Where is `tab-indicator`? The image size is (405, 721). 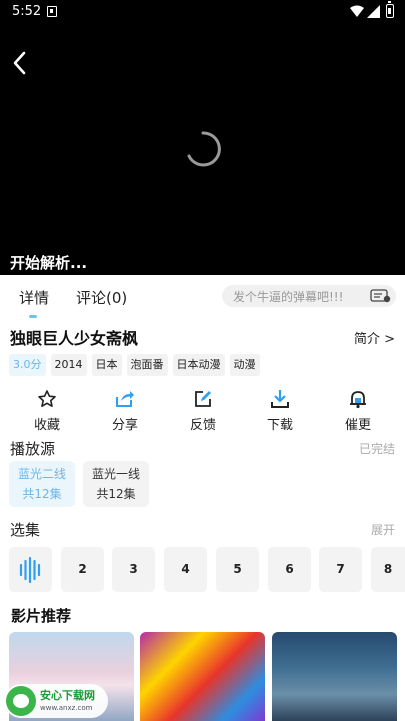 tab-indicator is located at coordinates (33, 316).